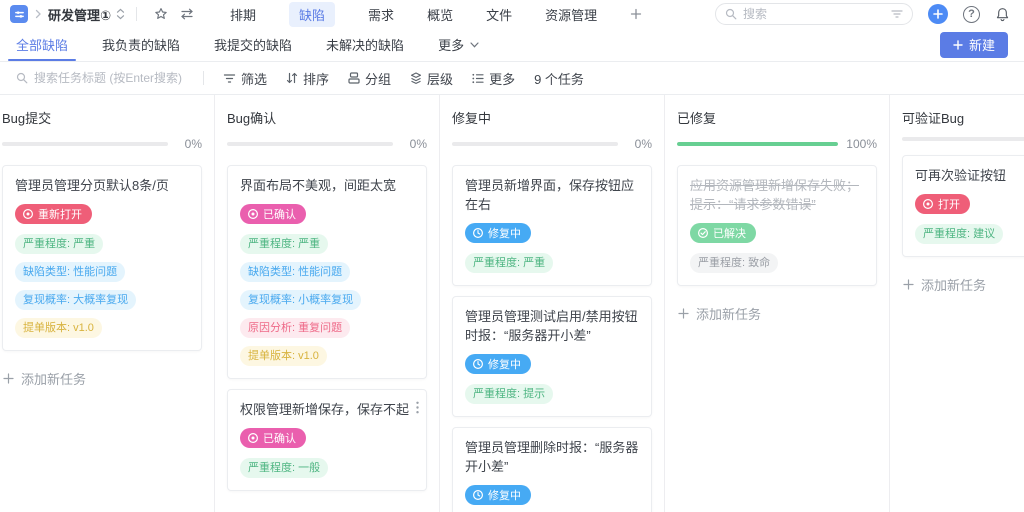 The image size is (1024, 512). I want to click on view-more-dropdown: 更多, so click(458, 44).